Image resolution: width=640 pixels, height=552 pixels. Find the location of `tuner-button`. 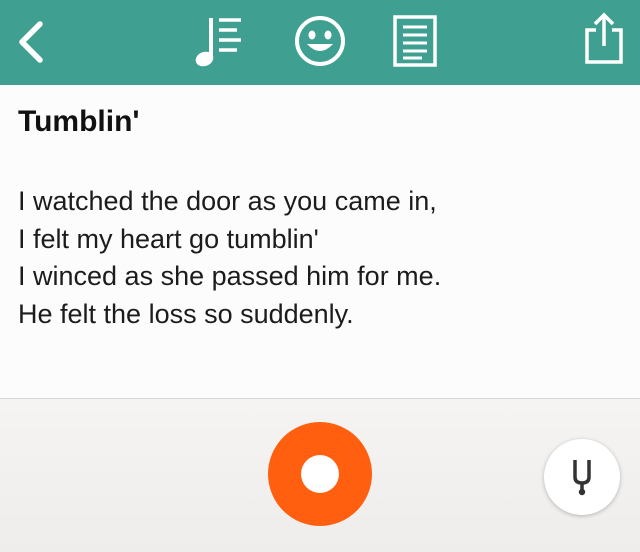

tuner-button is located at coordinates (582, 477).